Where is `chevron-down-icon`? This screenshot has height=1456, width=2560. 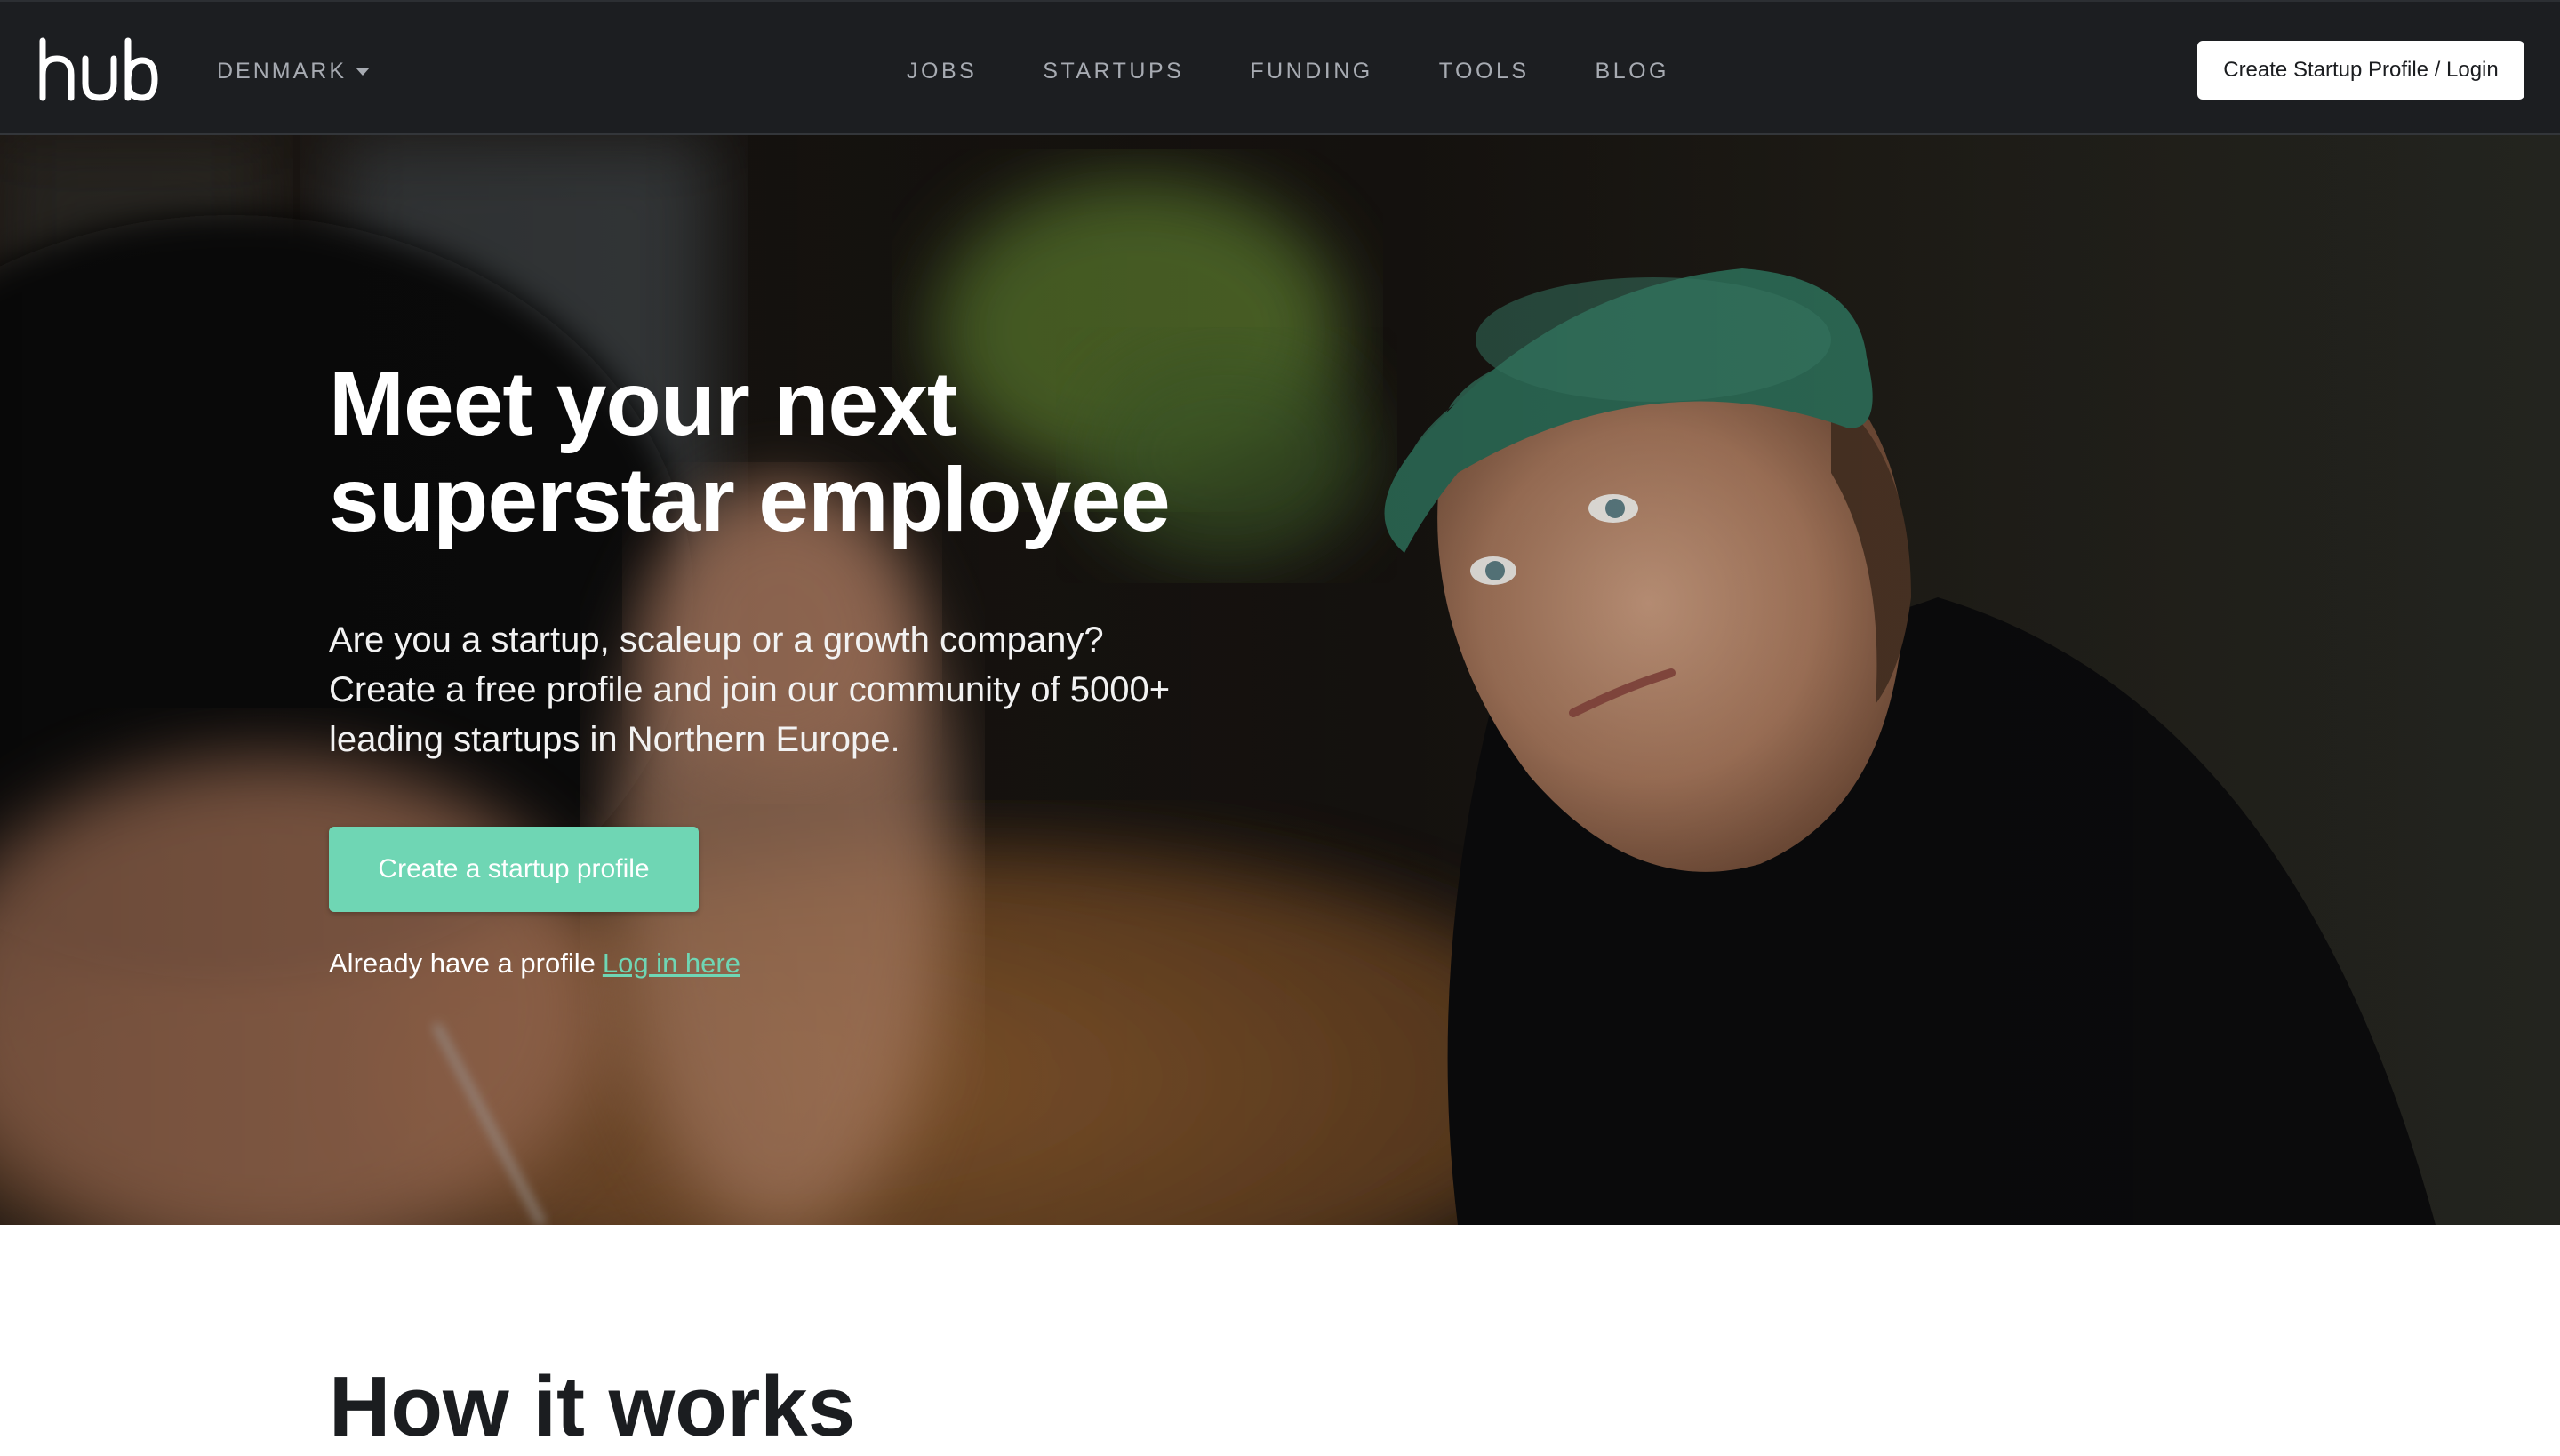
chevron-down-icon is located at coordinates (363, 71).